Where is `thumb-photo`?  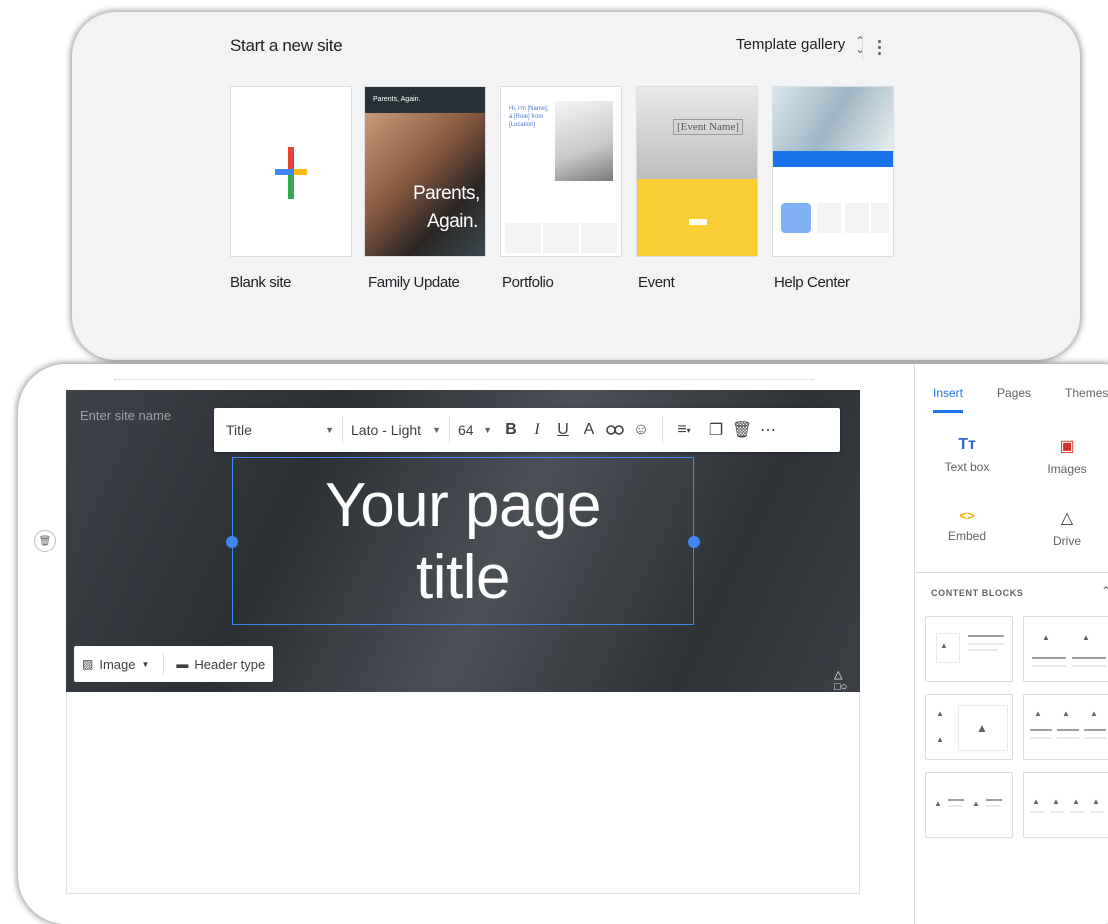 thumb-photo is located at coordinates (584, 141).